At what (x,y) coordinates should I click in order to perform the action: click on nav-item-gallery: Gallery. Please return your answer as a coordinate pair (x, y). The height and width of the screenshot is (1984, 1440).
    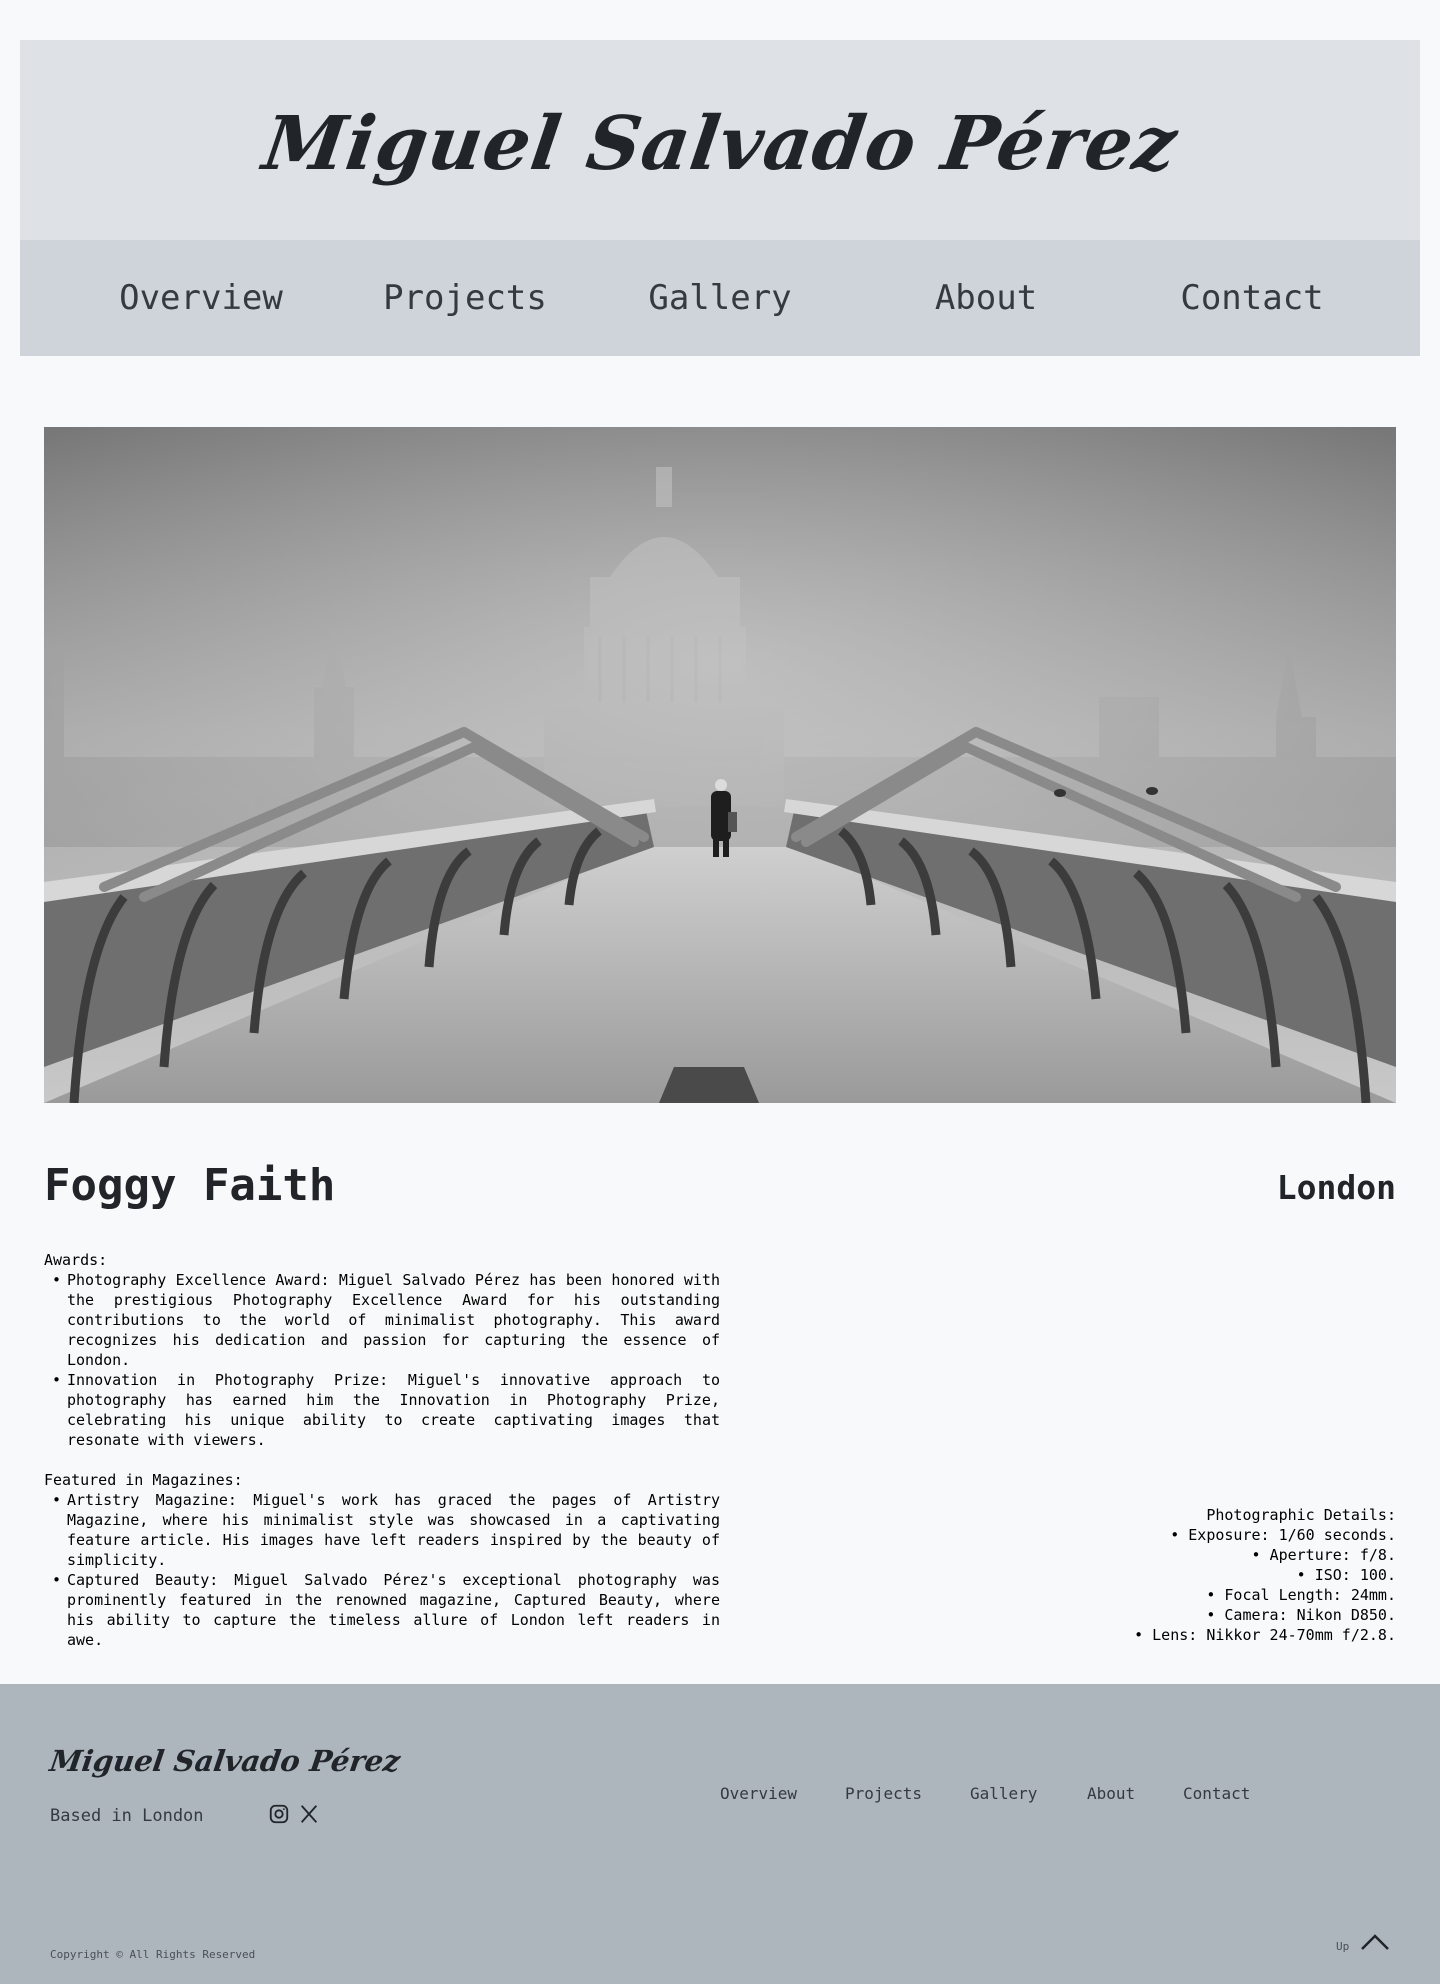
    Looking at the image, I should click on (719, 298).